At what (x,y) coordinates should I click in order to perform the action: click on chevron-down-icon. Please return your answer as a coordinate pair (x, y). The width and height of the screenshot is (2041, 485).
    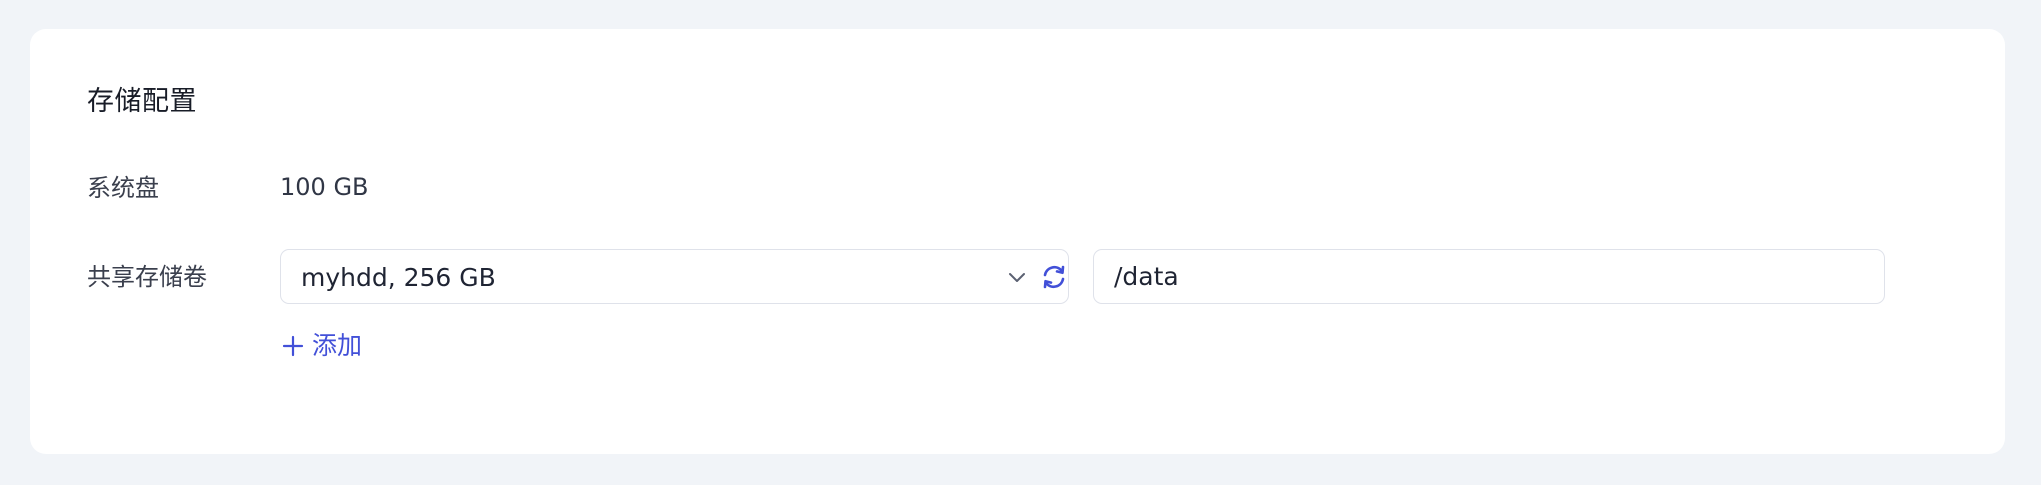
    Looking at the image, I should click on (1017, 277).